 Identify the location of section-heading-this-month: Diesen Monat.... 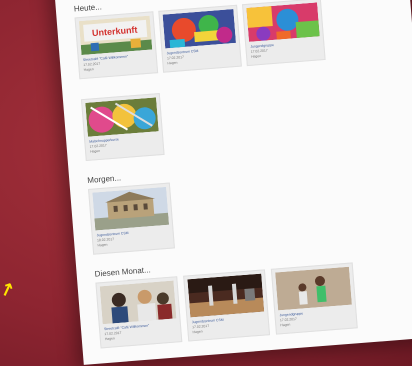
(122, 272).